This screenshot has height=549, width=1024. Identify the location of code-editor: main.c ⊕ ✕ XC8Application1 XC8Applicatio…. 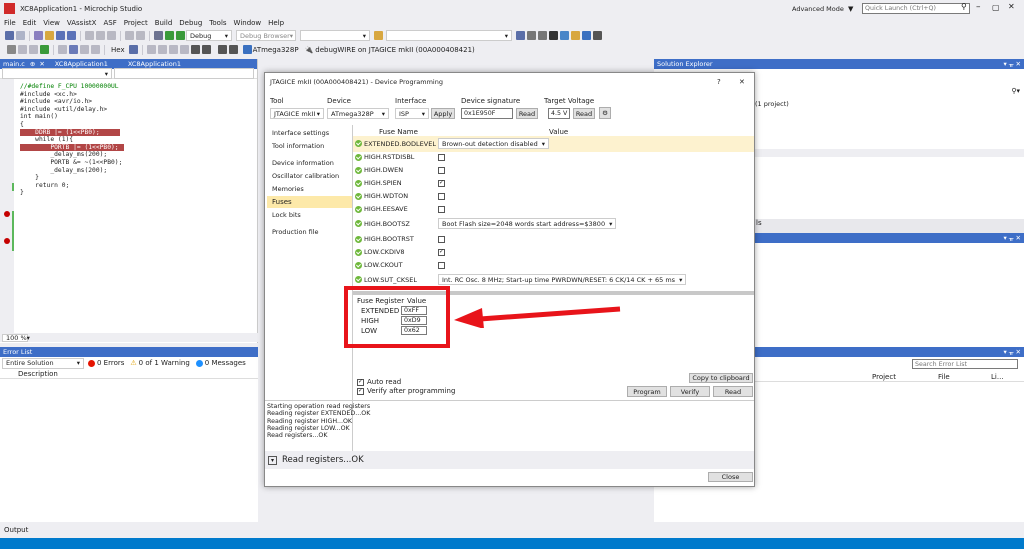
(129, 201).